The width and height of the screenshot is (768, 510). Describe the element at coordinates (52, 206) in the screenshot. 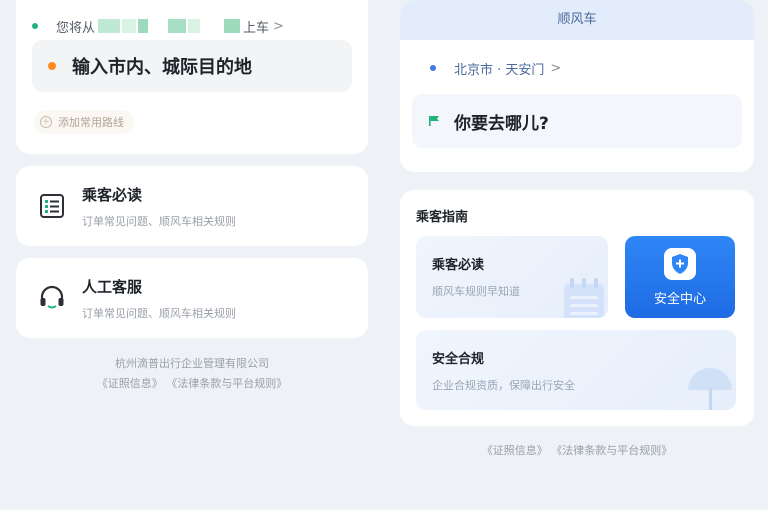

I see `list-doc-icon` at that location.